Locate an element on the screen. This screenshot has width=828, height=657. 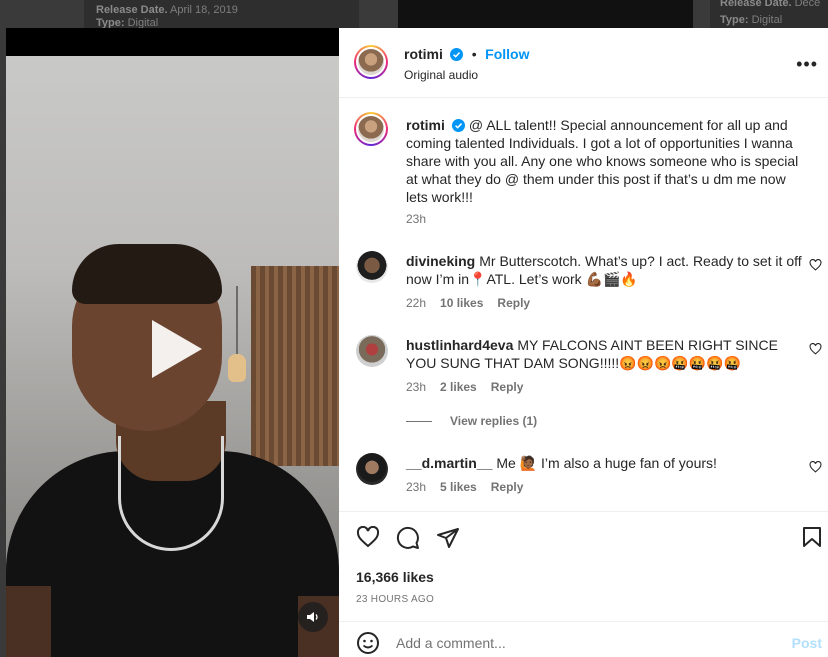
comment-username: __d.martin__ is located at coordinates (449, 463).